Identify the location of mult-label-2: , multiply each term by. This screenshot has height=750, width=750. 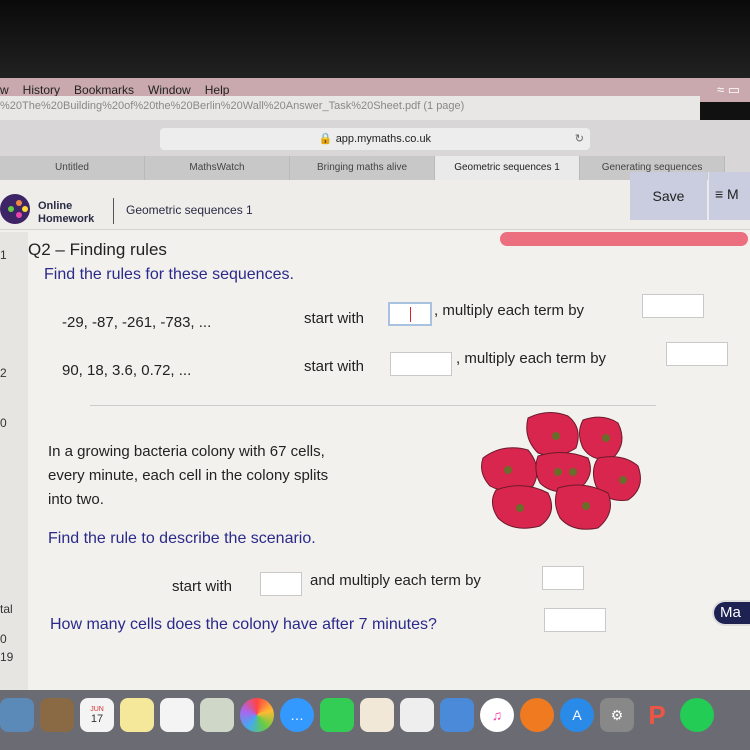
(531, 358).